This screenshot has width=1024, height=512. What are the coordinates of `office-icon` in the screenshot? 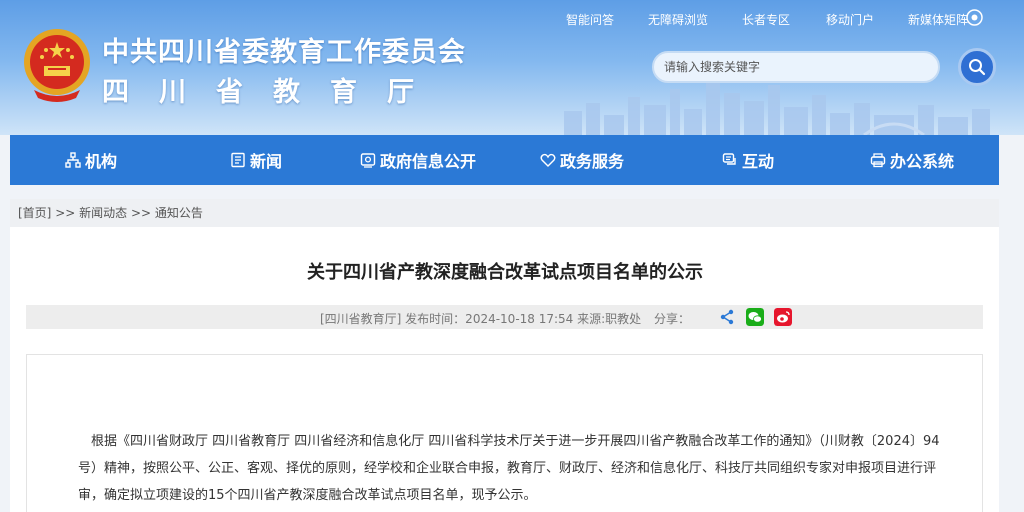 It's located at (878, 160).